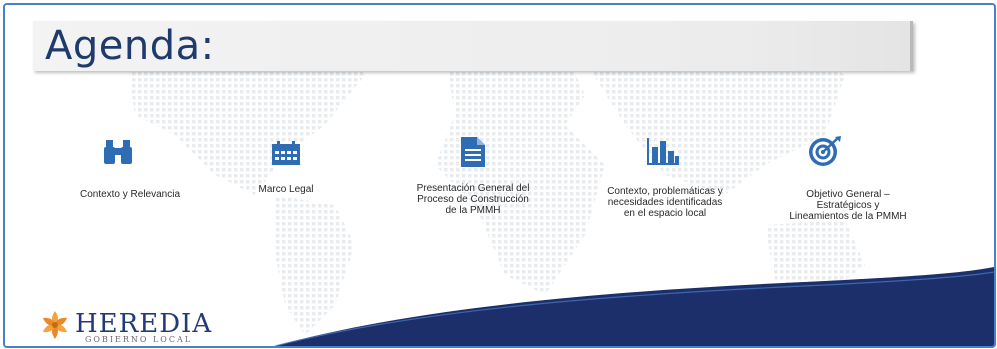  Describe the element at coordinates (144, 324) in the screenshot. I see `logo-name: HEREDIA` at that location.